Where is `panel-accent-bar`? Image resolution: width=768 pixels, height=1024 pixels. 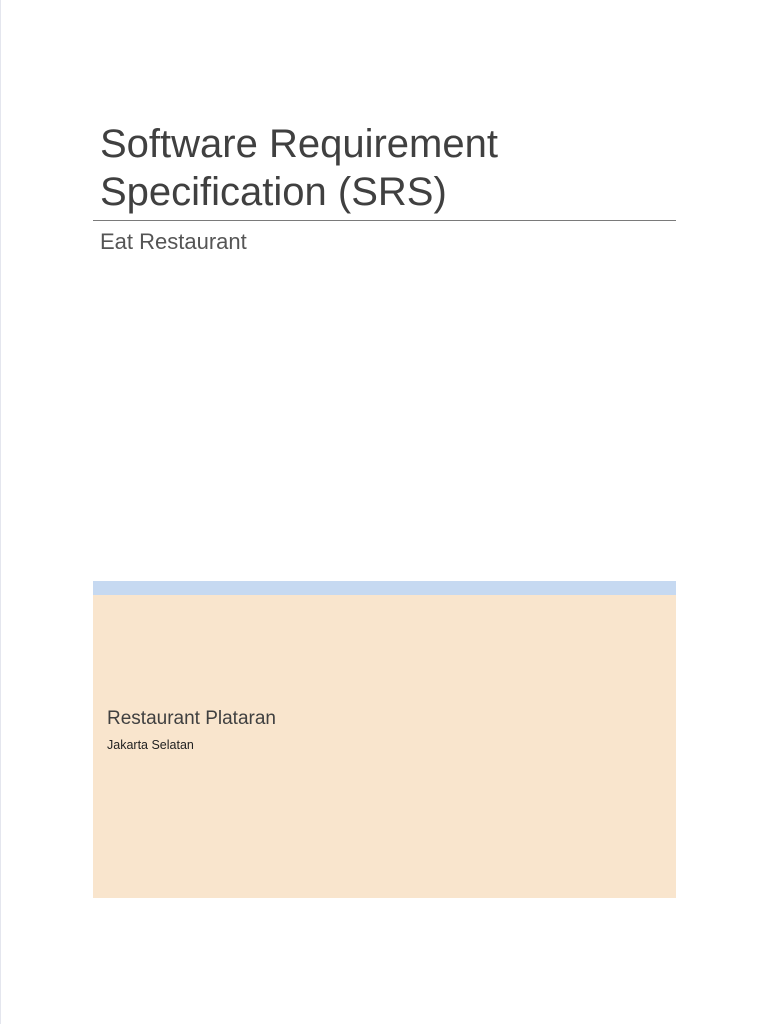
panel-accent-bar is located at coordinates (384, 588).